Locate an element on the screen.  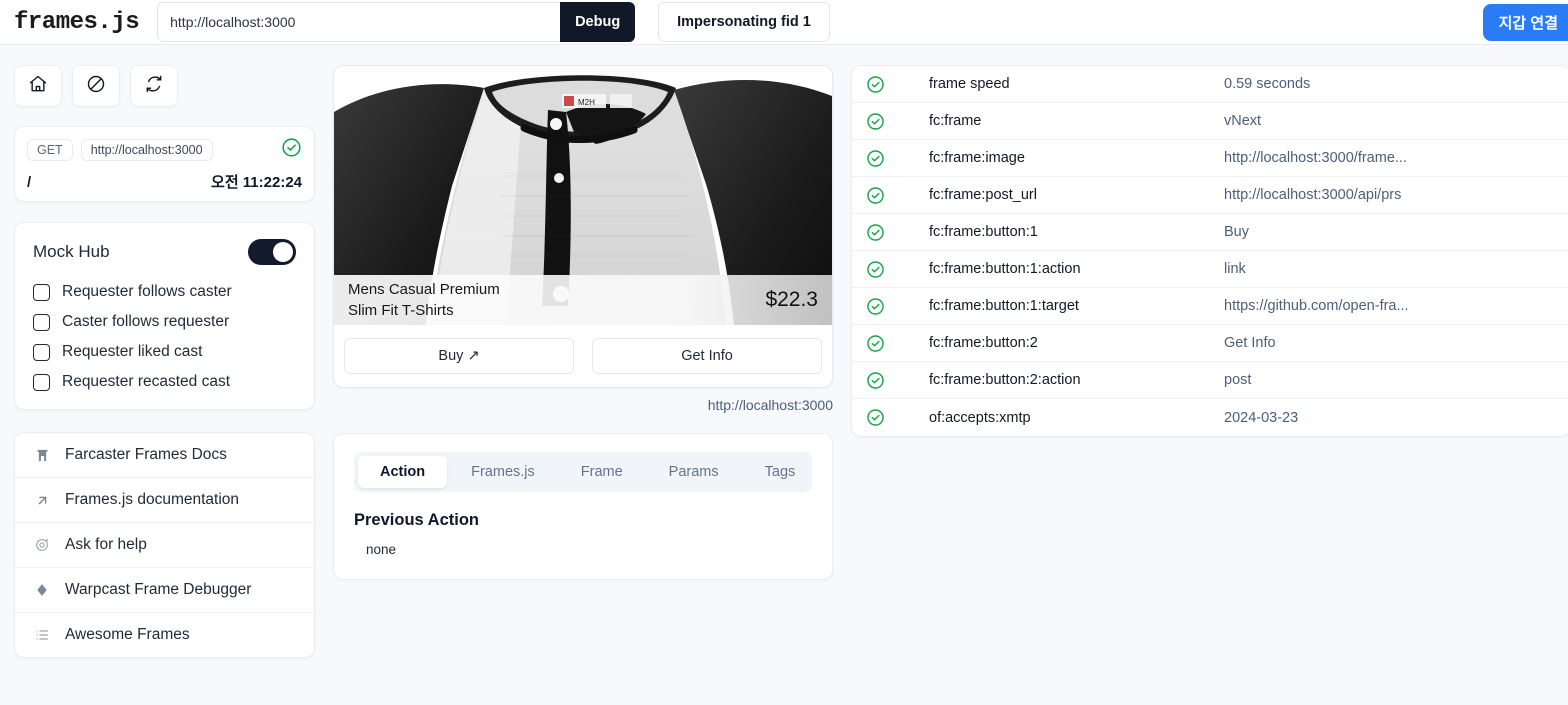
mock-hub-toggle is located at coordinates (272, 252).